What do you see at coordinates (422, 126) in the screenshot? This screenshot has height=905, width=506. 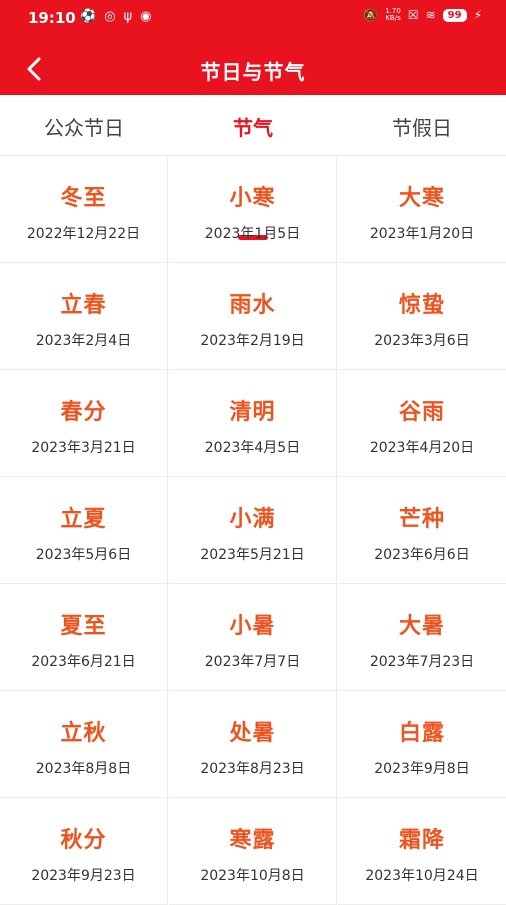 I see `tab-statutory-holidays: 节假日` at bounding box center [422, 126].